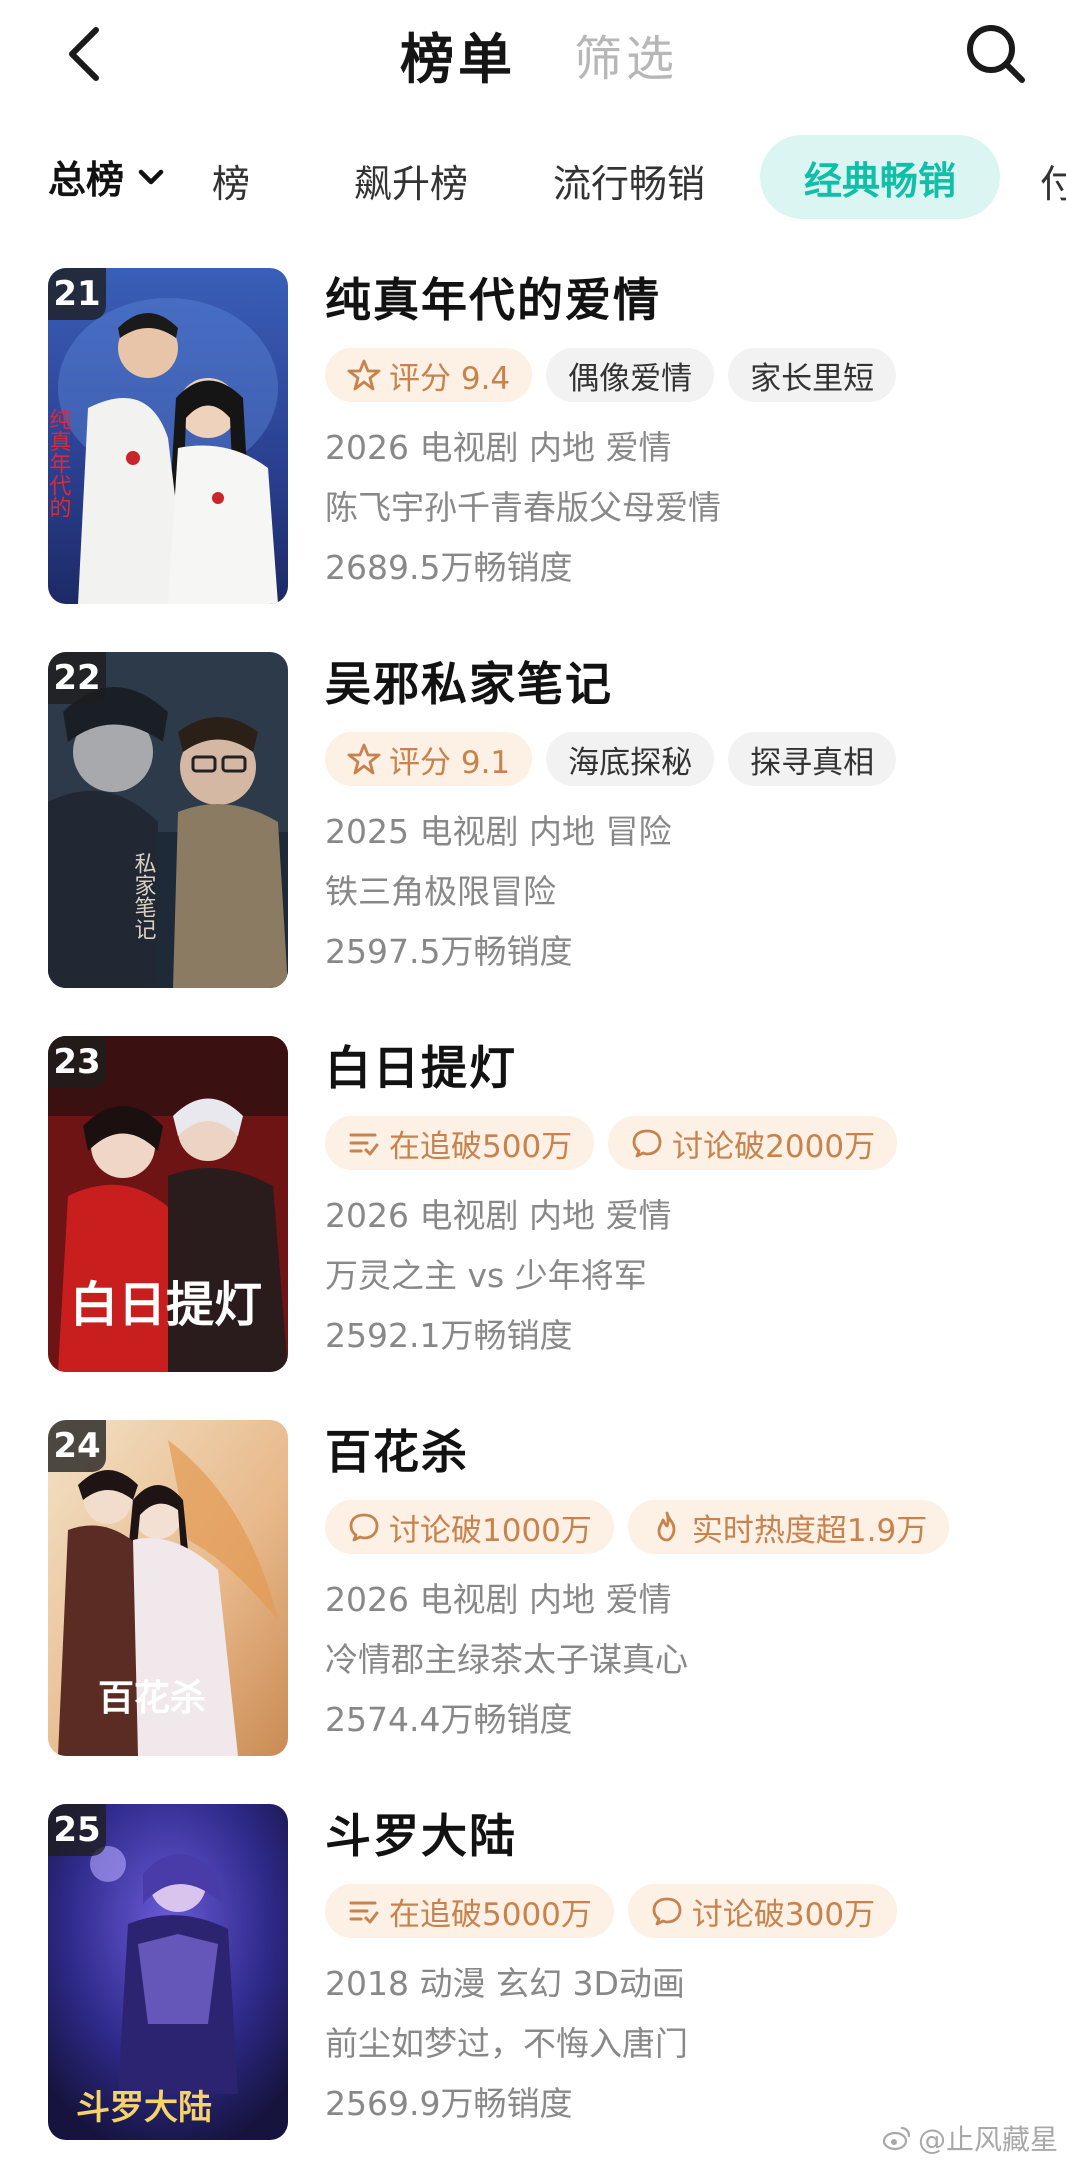 Image resolution: width=1066 pixels, height=2167 pixels. Describe the element at coordinates (429, 759) in the screenshot. I see `rating-tag: 评分 9.1` at that location.